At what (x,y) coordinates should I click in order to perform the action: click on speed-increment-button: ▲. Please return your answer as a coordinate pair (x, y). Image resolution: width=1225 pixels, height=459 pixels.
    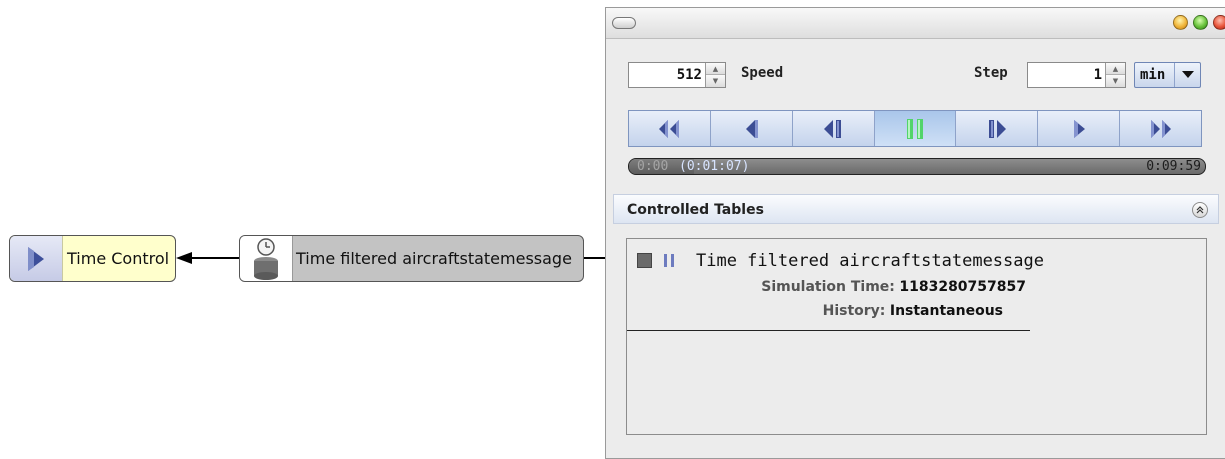
    Looking at the image, I should click on (715, 69).